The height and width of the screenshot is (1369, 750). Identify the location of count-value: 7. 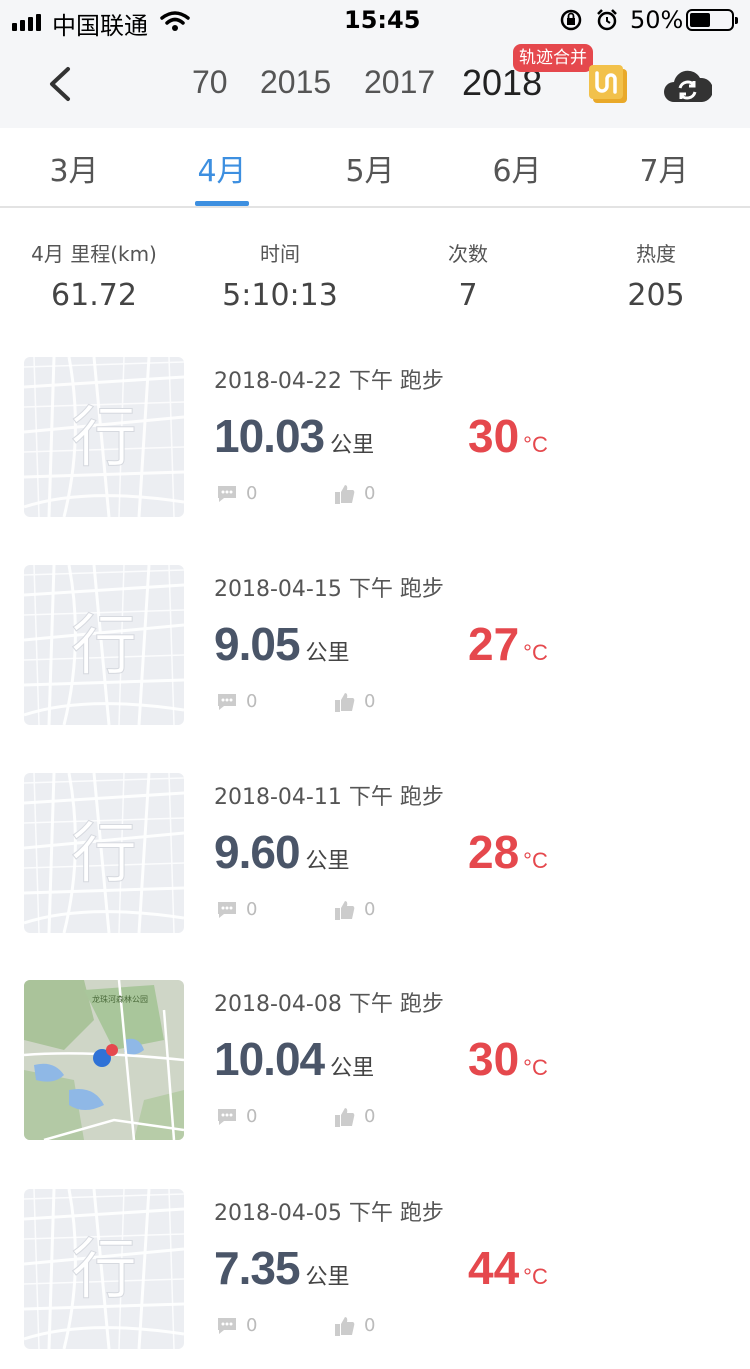
(468, 295).